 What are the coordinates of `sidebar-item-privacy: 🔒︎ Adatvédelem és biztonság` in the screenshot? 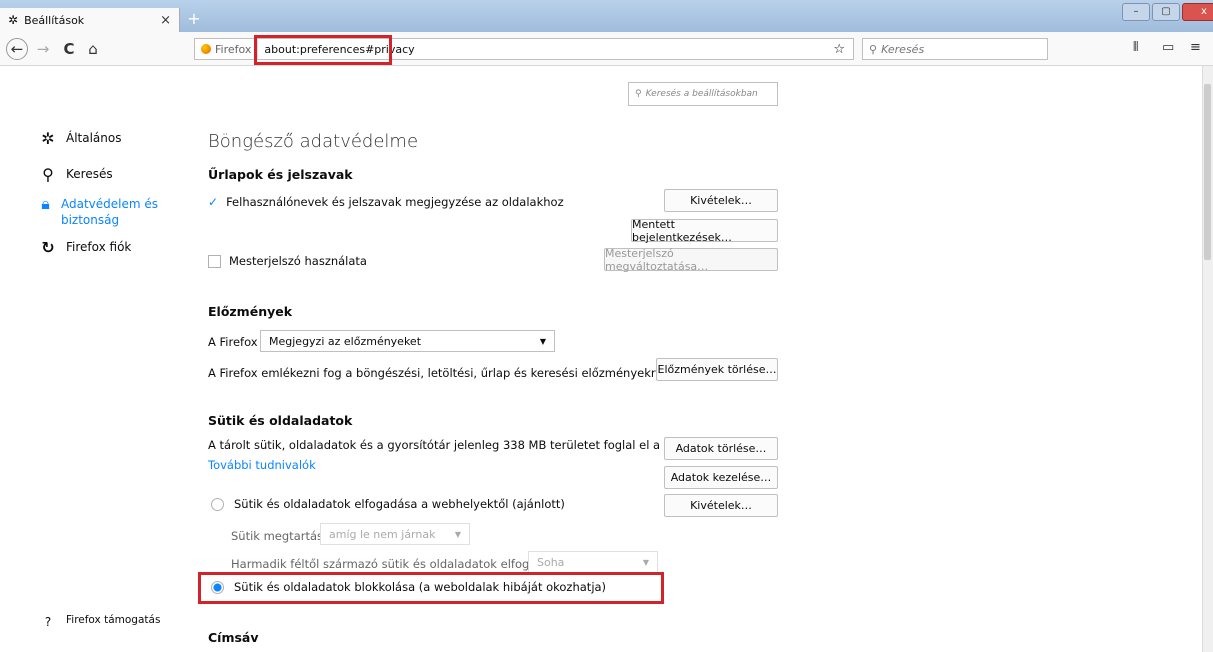 It's located at (105, 212).